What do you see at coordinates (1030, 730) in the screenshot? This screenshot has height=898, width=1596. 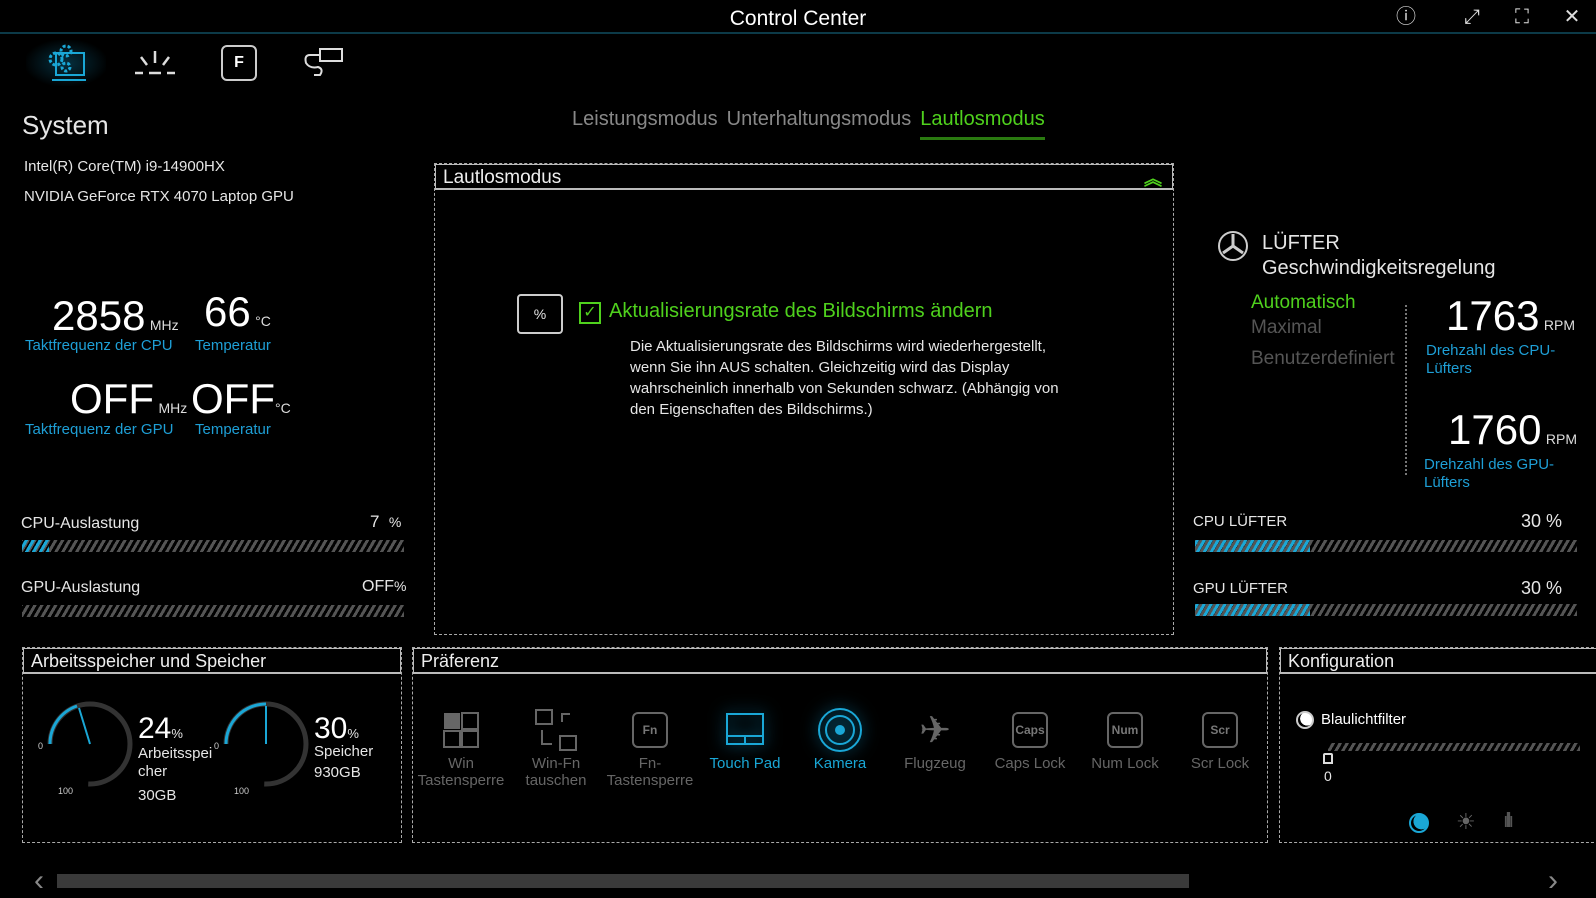 I see `caps-key-icon: Caps` at bounding box center [1030, 730].